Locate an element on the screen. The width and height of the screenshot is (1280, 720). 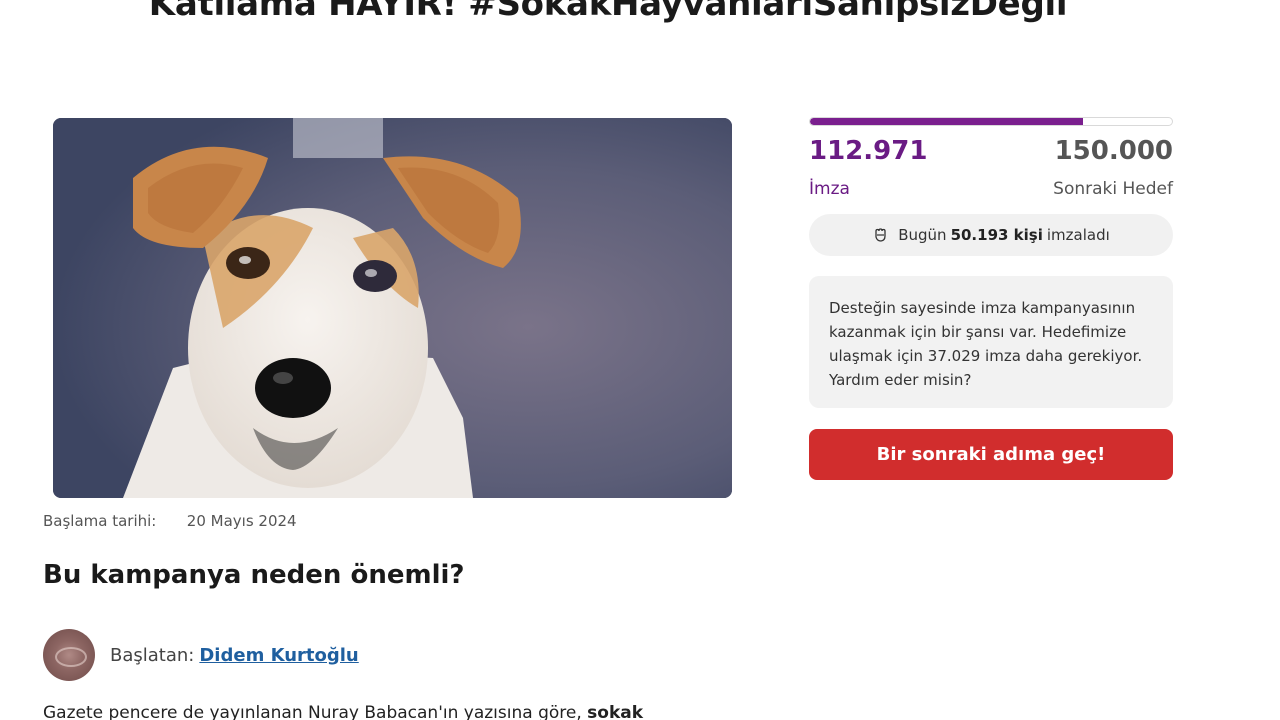
start-date-value: 20 Mayıs 2024 is located at coordinates (241, 521).